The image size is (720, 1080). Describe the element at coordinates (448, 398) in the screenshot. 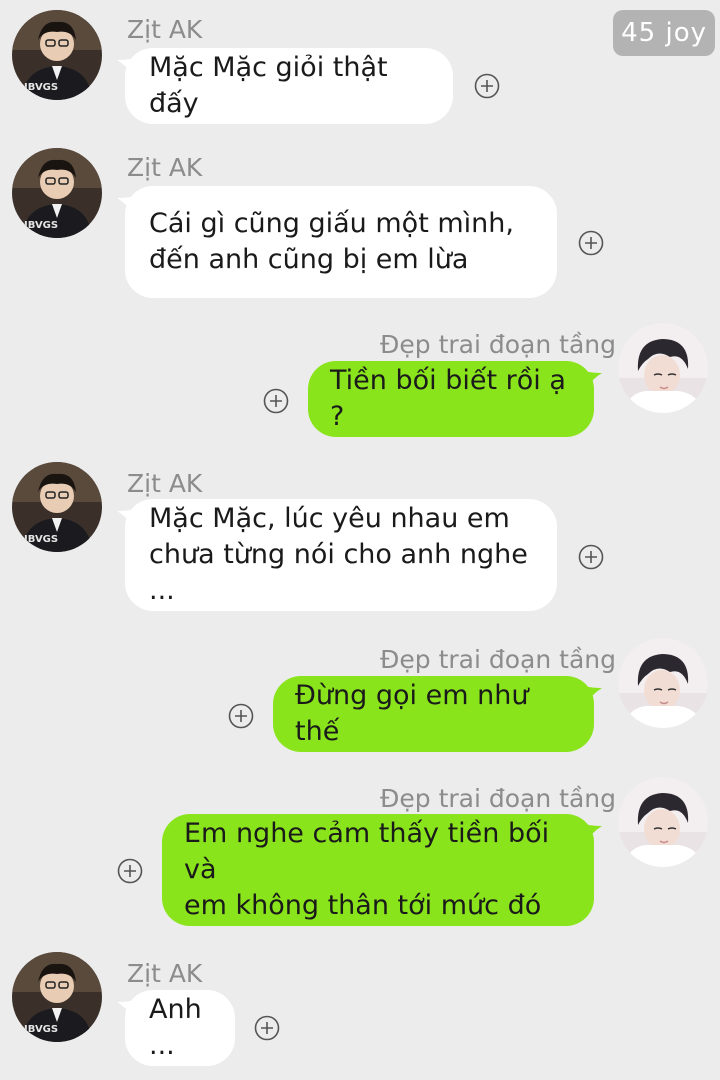

I see `message-text: Tiền bối biết rồi ạ ?` at that location.